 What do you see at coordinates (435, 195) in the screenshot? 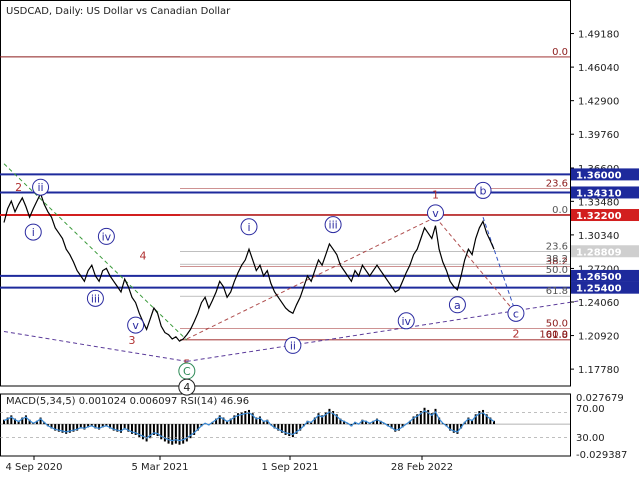
I see `wave-label: 1` at bounding box center [435, 195].